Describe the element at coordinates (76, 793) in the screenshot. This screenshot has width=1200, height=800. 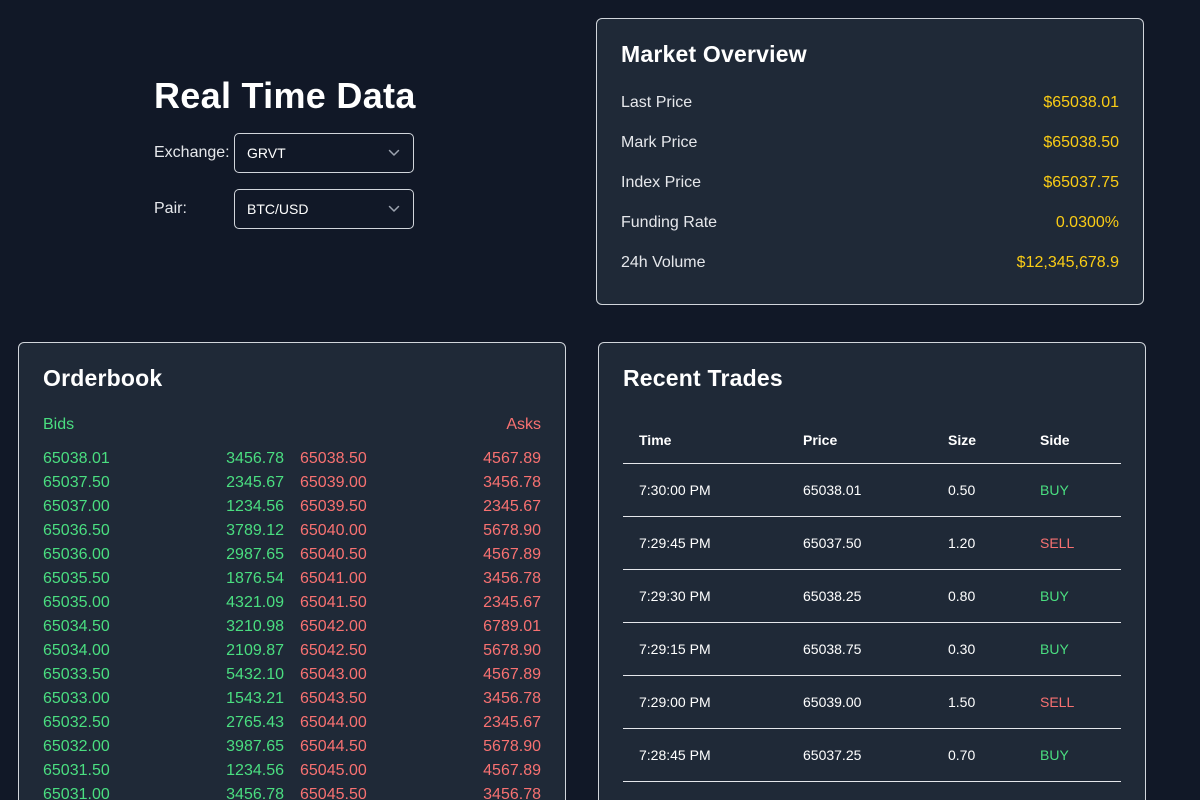
I see `bid-price: 65031.00` at that location.